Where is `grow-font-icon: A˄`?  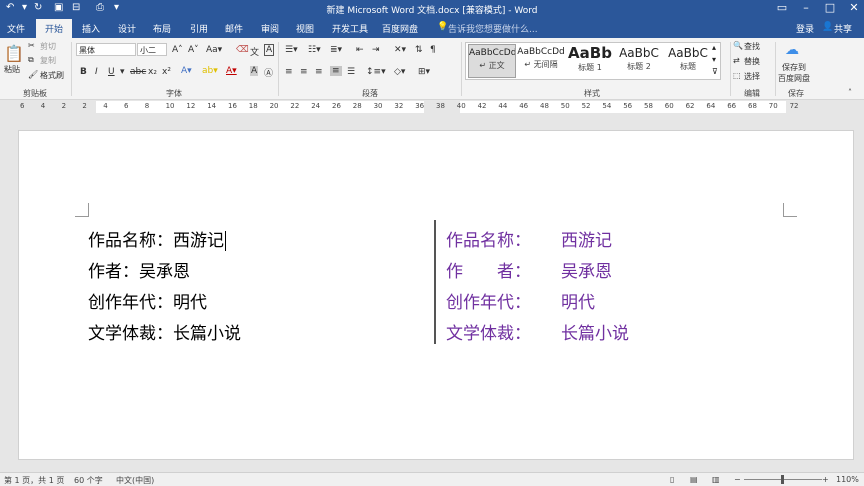
grow-font-icon: A˄ is located at coordinates (177, 50).